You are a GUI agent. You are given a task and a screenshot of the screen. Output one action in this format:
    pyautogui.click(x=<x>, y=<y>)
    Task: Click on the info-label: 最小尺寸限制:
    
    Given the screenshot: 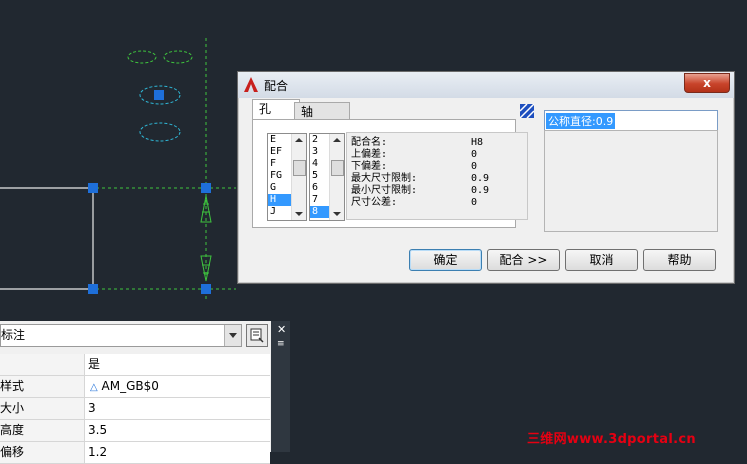 What is the action you would take?
    pyautogui.click(x=384, y=190)
    